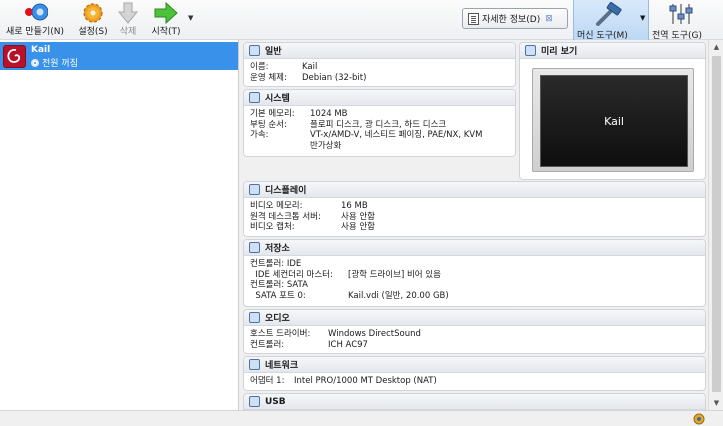 This screenshot has width=723, height=426. What do you see at coordinates (254, 364) in the screenshot?
I see `network-icon` at bounding box center [254, 364].